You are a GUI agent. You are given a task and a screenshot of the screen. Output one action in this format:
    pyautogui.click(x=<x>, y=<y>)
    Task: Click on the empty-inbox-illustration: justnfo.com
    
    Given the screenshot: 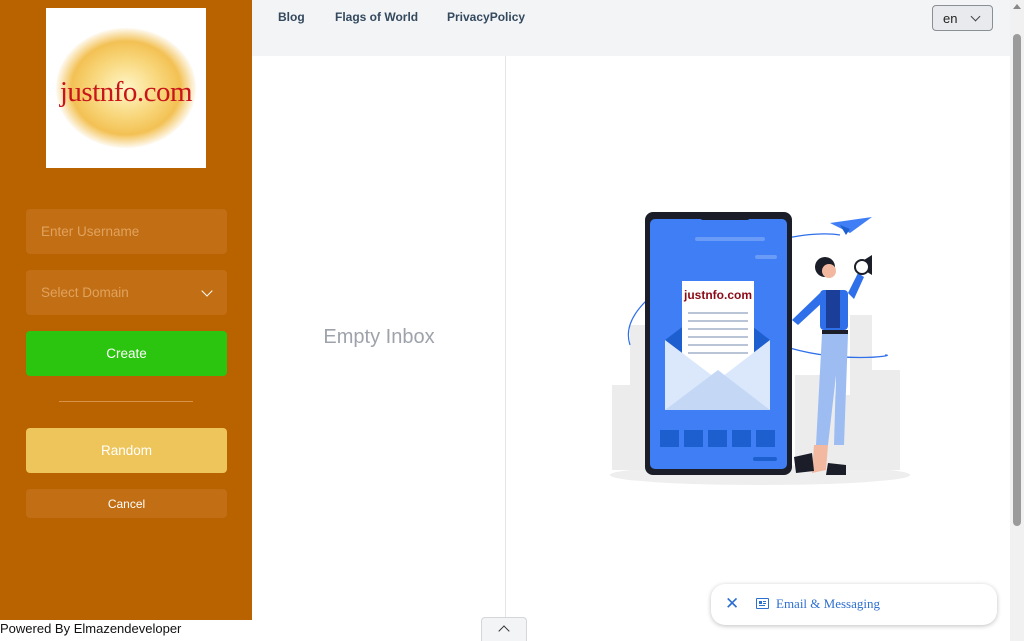 What is the action you would take?
    pyautogui.click(x=760, y=348)
    